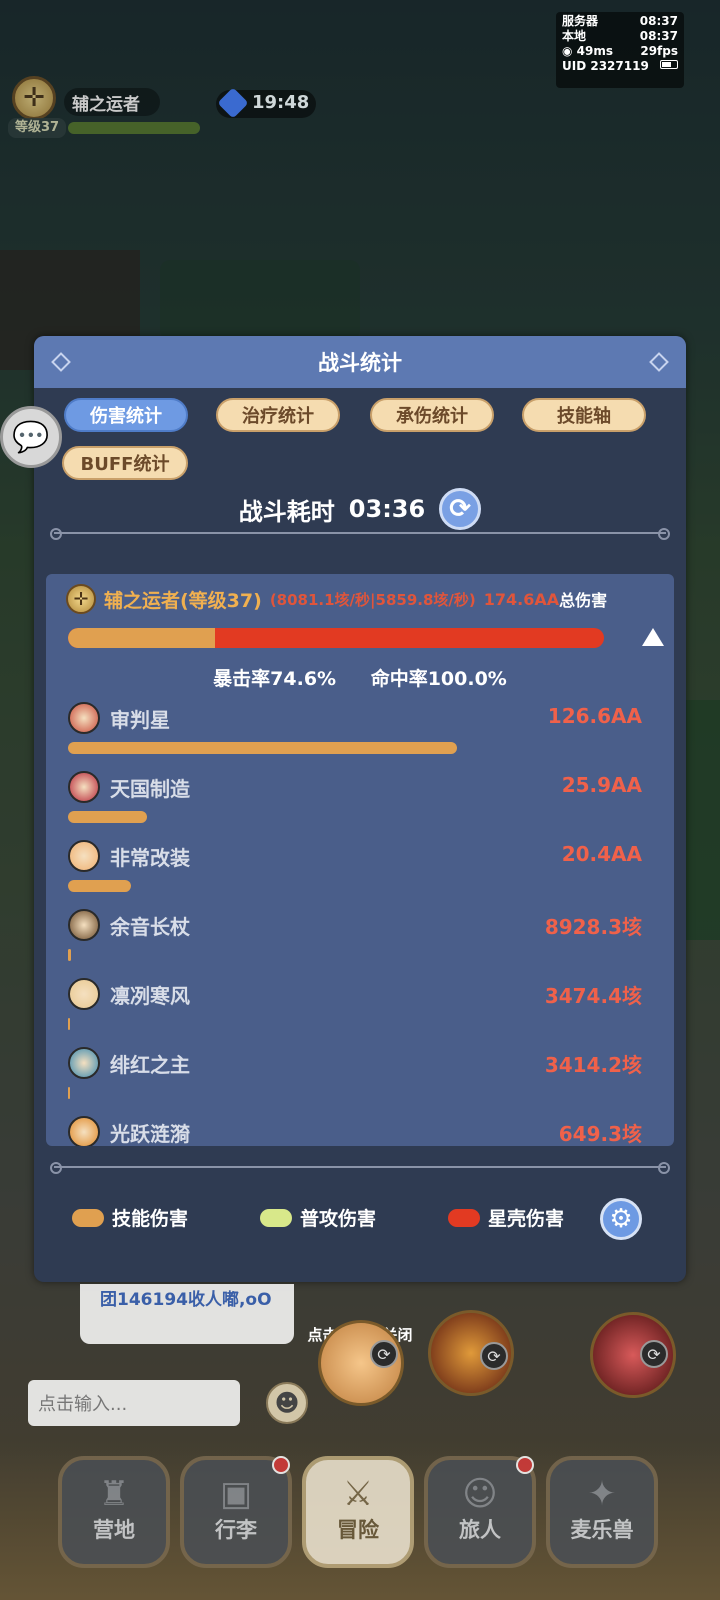 Image resolution: width=720 pixels, height=1600 pixels. I want to click on skill-row: 凛冽寒风 3474.4垓, so click(366, 1008).